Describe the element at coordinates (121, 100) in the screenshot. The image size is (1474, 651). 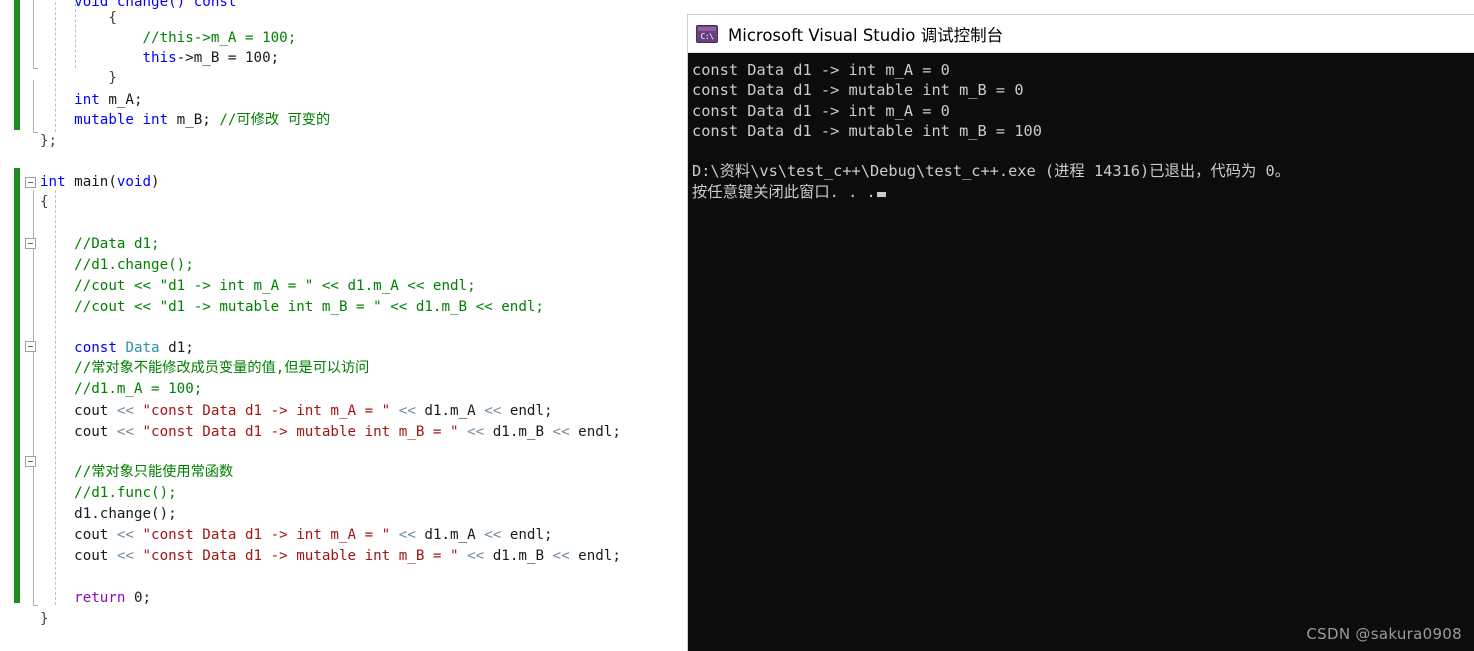
I see `code-token: m_A;` at that location.